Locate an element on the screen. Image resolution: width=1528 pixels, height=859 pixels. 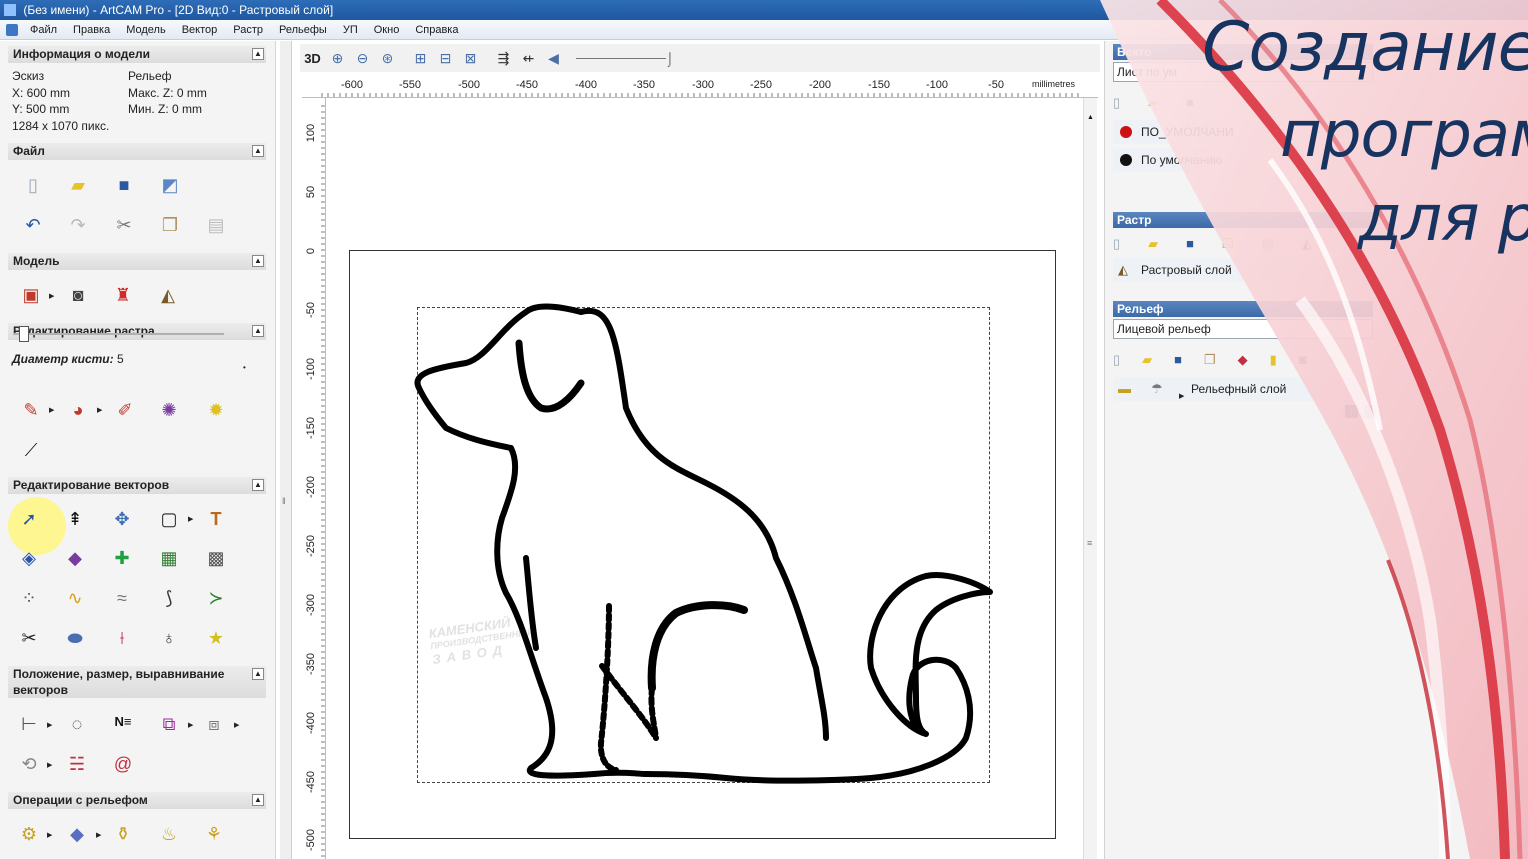
redo-button: ↷ is located at coordinates (78, 225).